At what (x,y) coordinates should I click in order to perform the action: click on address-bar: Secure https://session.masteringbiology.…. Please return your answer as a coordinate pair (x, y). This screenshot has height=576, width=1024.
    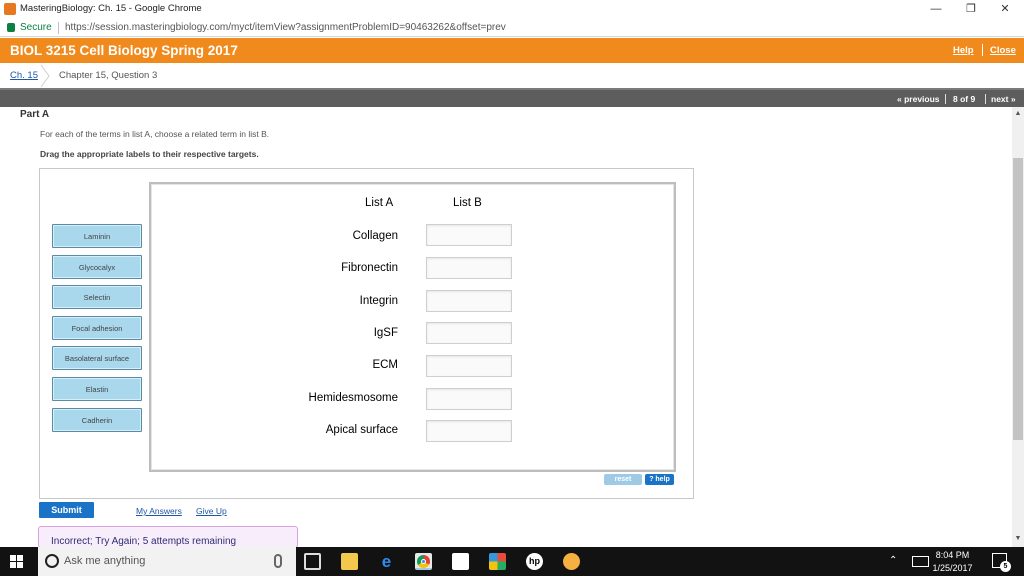
    Looking at the image, I should click on (512, 28).